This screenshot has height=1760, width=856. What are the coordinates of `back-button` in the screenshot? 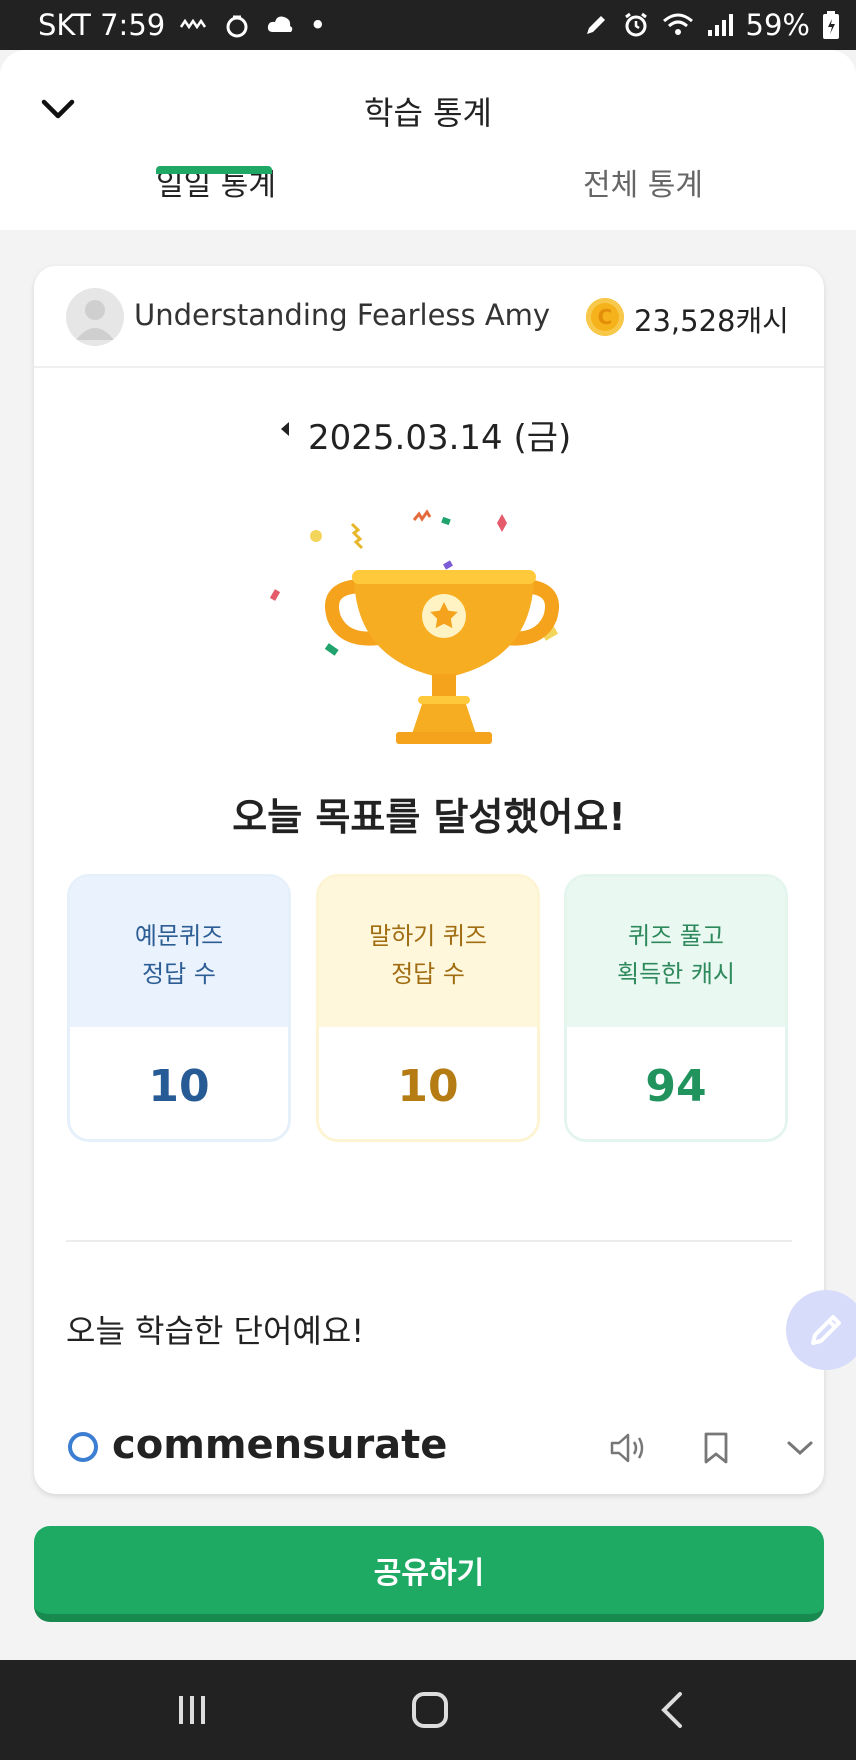 It's located at (672, 1710).